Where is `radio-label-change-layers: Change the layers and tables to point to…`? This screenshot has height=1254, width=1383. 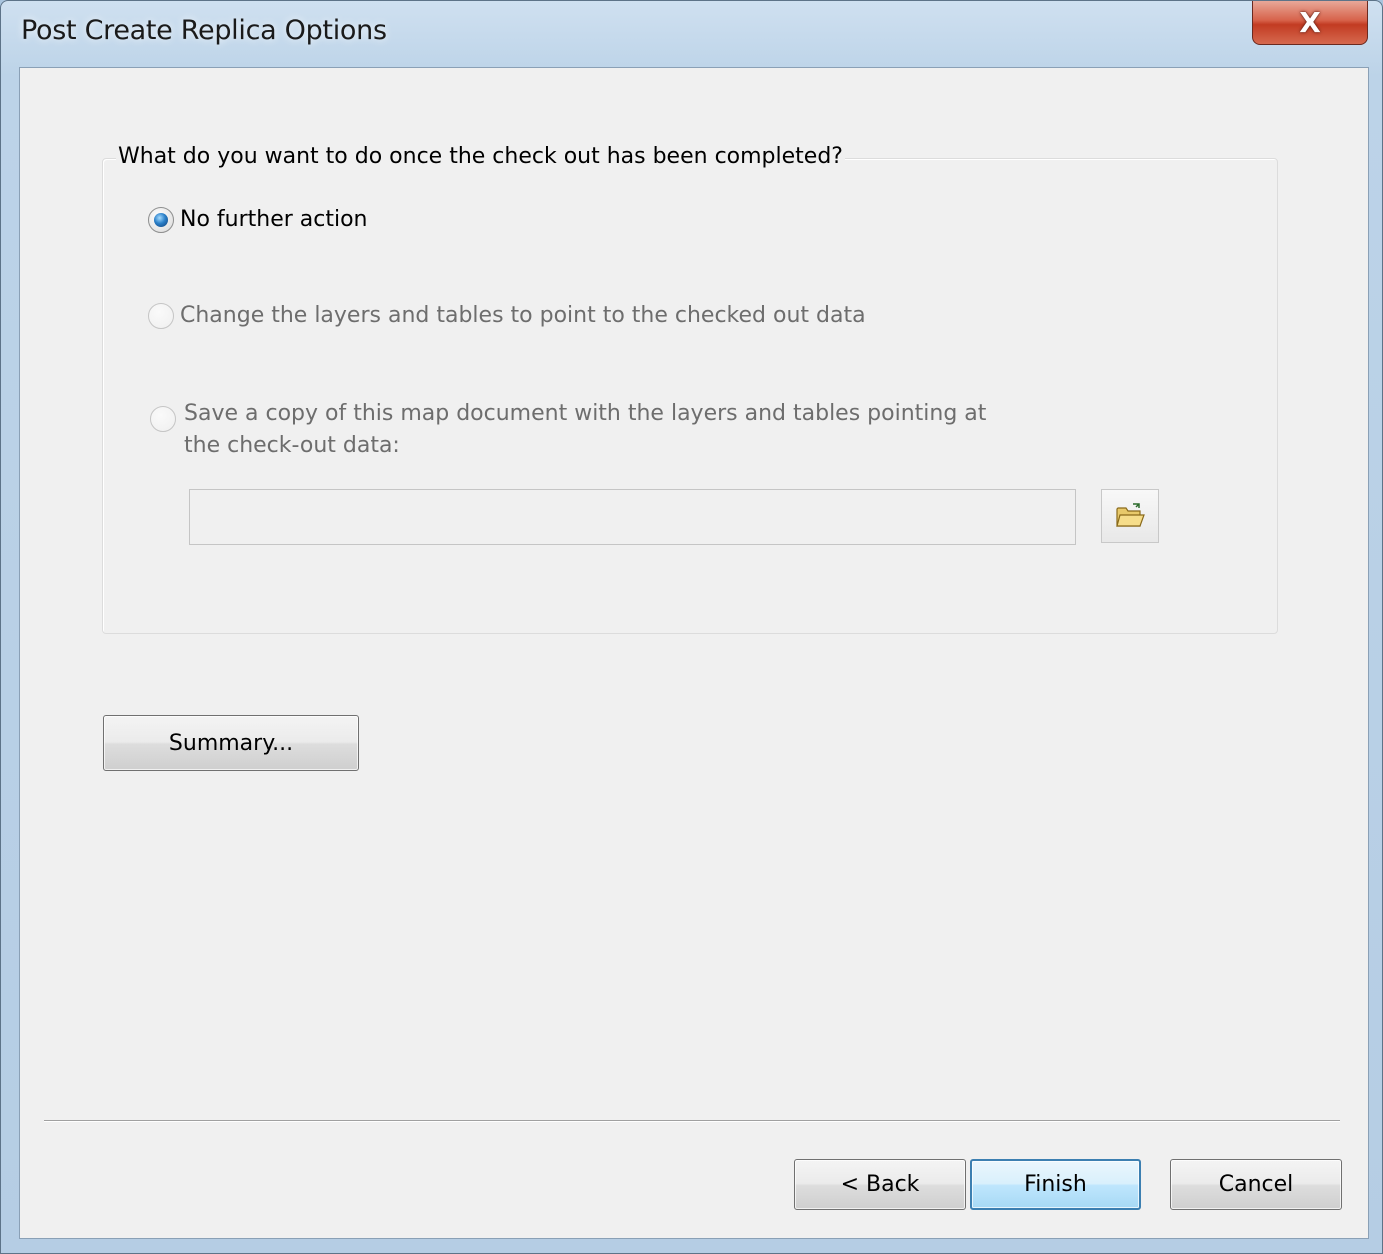 radio-label-change-layers: Change the layers and tables to point to… is located at coordinates (523, 315).